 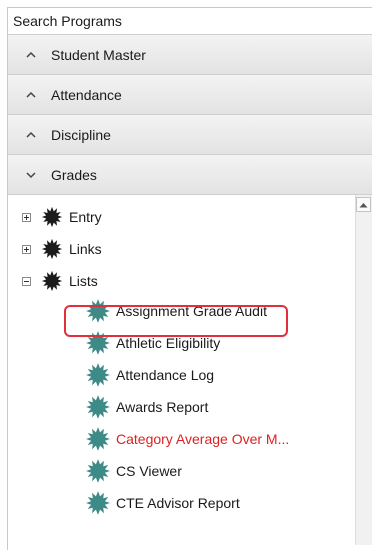 What do you see at coordinates (363, 370) in the screenshot?
I see `tree-scrollbar` at bounding box center [363, 370].